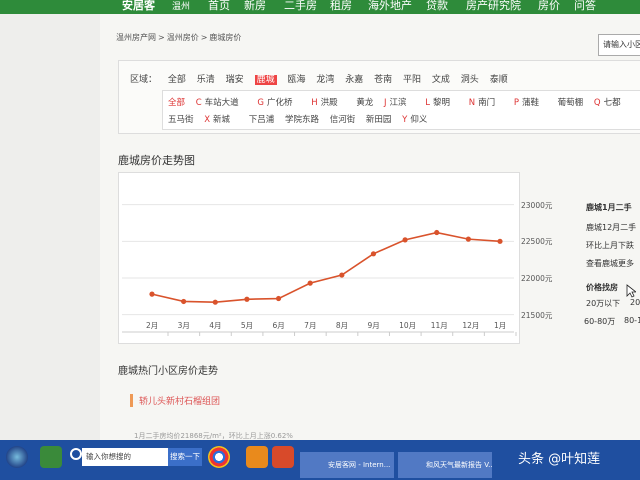  What do you see at coordinates (609, 207) in the screenshot?
I see `side-panel-title: 鹿城1月二手` at bounding box center [609, 207].